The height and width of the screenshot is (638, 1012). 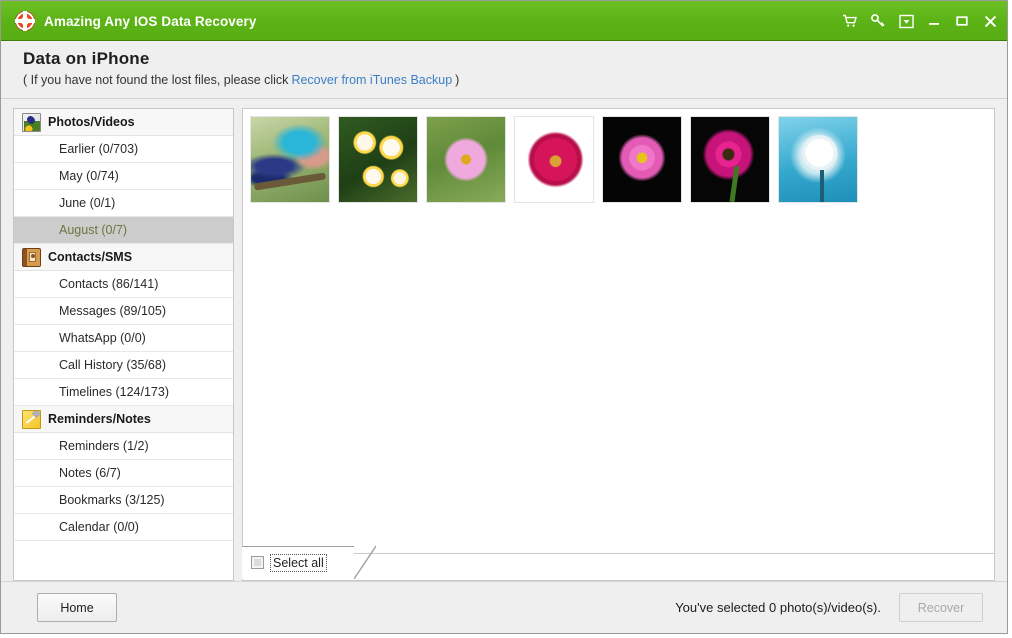 What do you see at coordinates (941, 607) in the screenshot?
I see `recover-button: Recover` at bounding box center [941, 607].